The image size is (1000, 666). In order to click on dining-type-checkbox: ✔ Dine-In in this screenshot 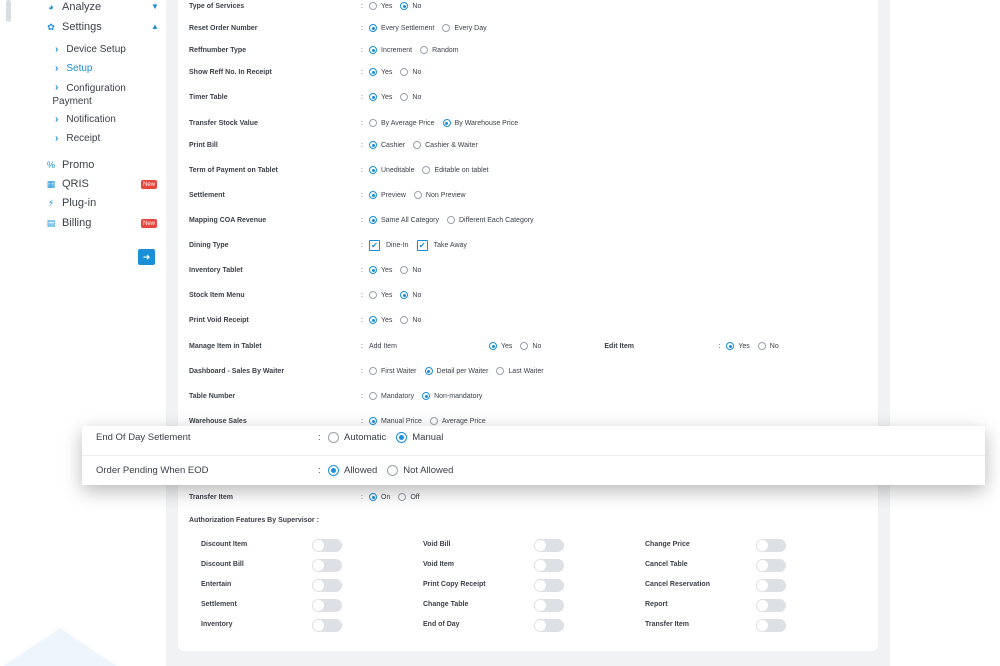, I will do `click(389, 245)`.